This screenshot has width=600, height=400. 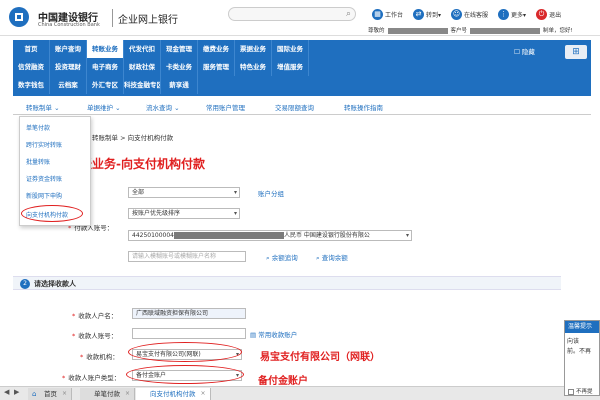 What do you see at coordinates (142, 85) in the screenshot?
I see `nav-item-row3-3: 科技金融专区` at bounding box center [142, 85].